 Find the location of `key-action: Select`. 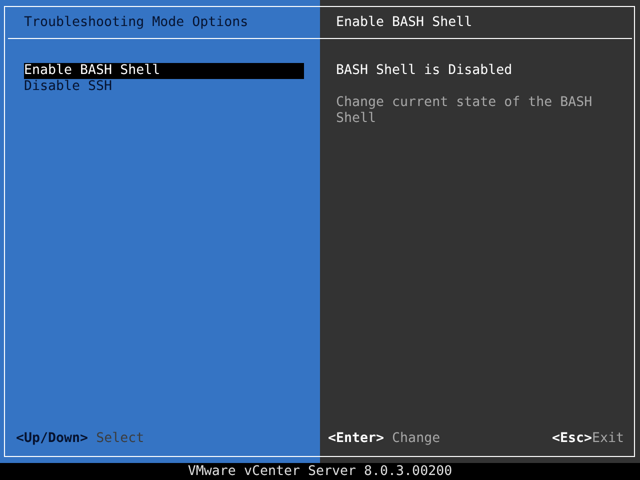

key-action: Select is located at coordinates (120, 439).